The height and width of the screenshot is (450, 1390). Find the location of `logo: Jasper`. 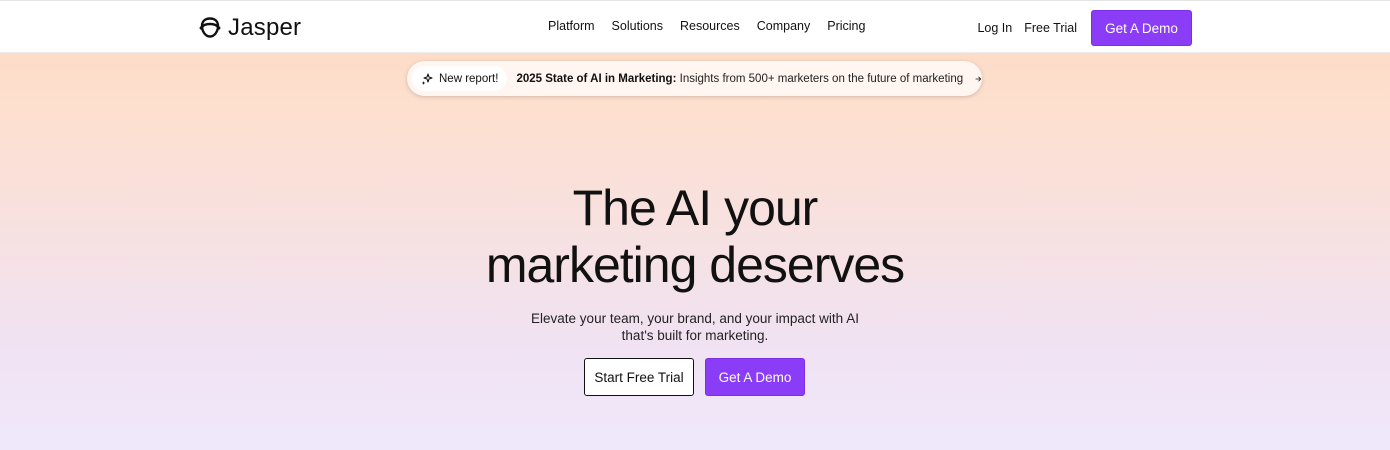

logo: Jasper is located at coordinates (249, 28).